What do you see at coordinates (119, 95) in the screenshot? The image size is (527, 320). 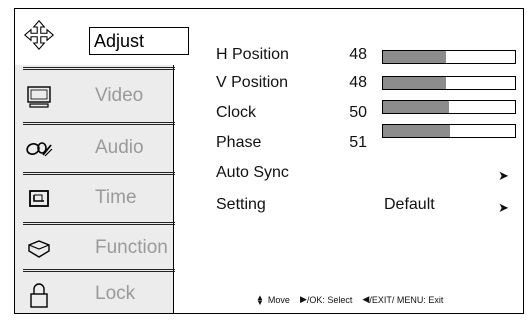 I see `sidebar-item-label: Video` at bounding box center [119, 95].